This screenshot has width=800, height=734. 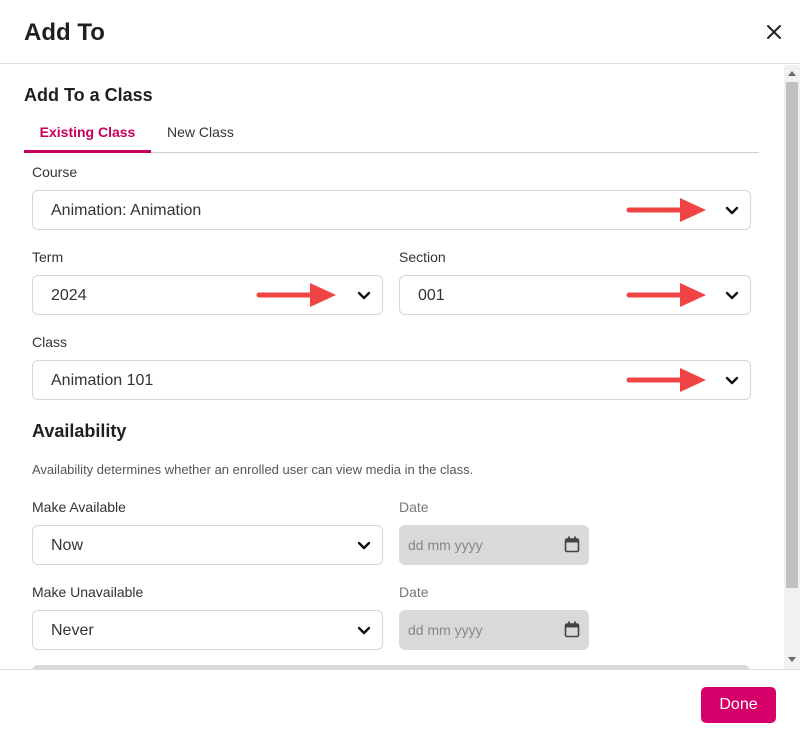 What do you see at coordinates (50, 342) in the screenshot?
I see `class-label: Class` at bounding box center [50, 342].